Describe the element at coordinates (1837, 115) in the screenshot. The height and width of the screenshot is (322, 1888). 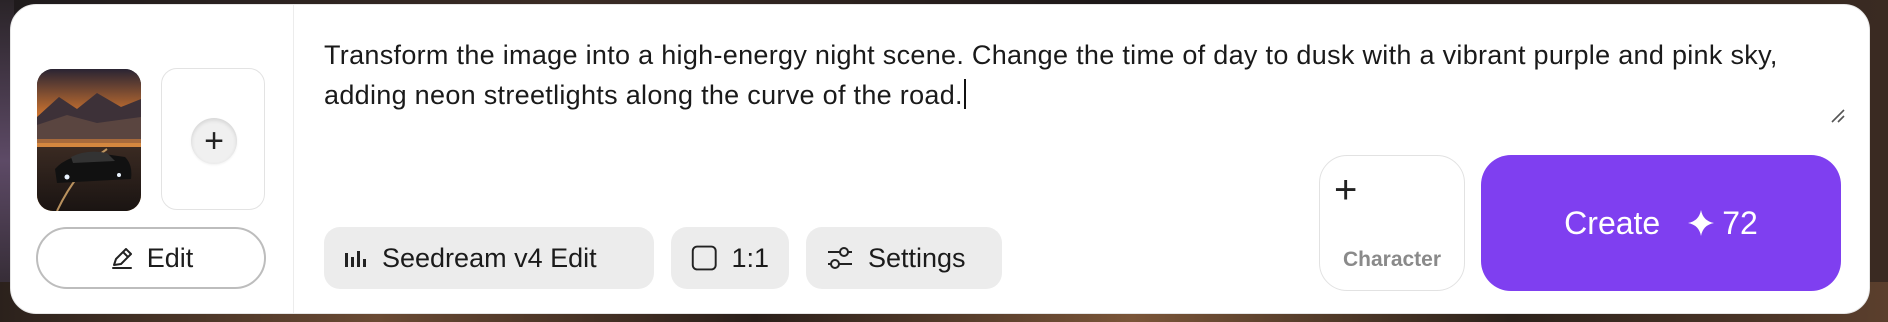
I see `resize-handle-icon` at that location.